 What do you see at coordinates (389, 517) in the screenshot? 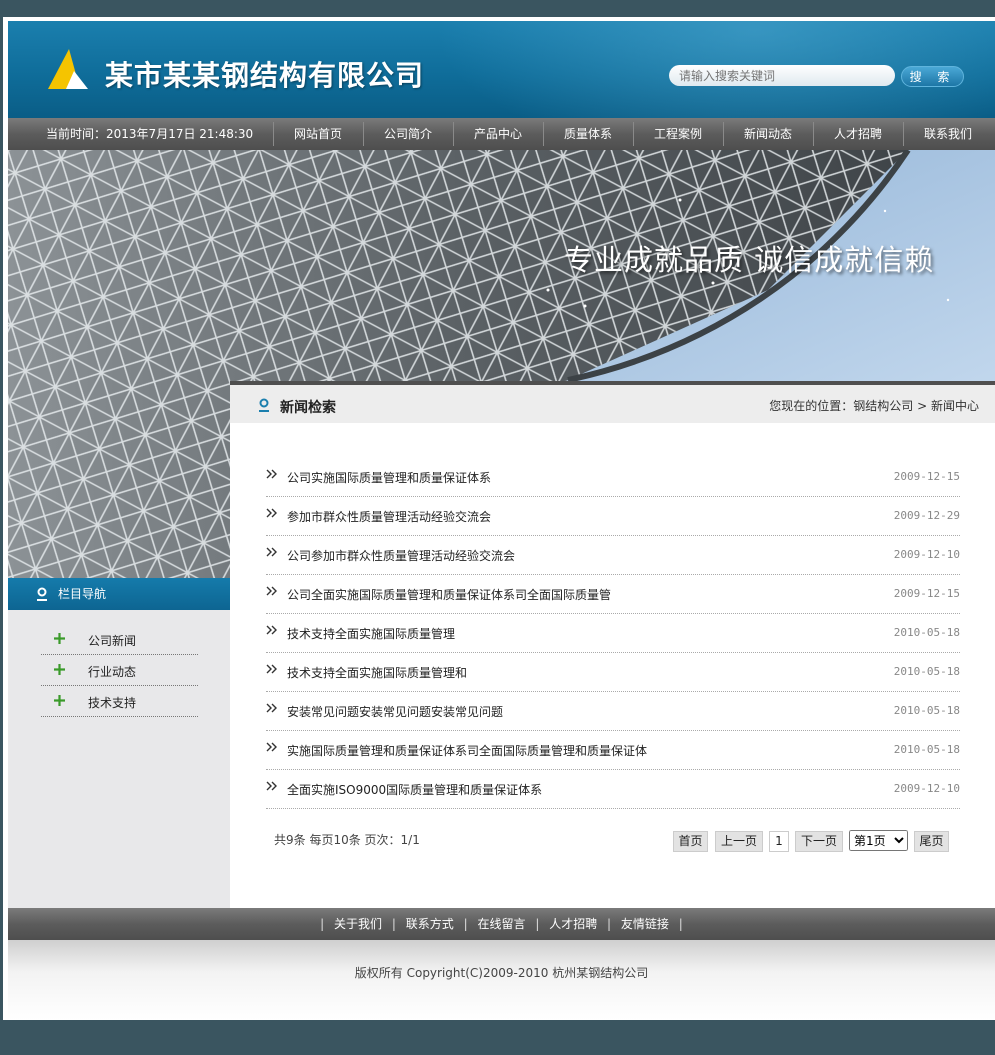
I see `news-title: 参加市群众性质量管理活动经验交流会` at bounding box center [389, 517].